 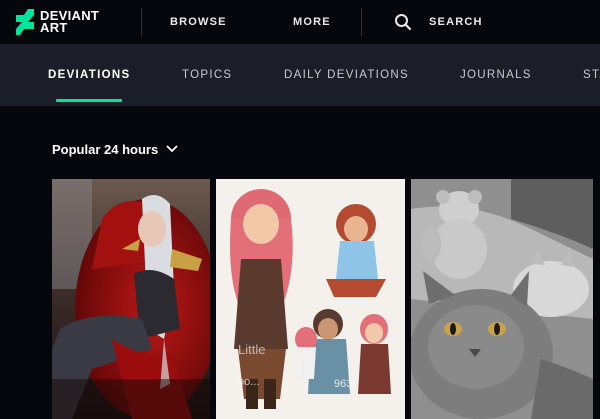 I want to click on active-tab-indicator, so click(x=89, y=100).